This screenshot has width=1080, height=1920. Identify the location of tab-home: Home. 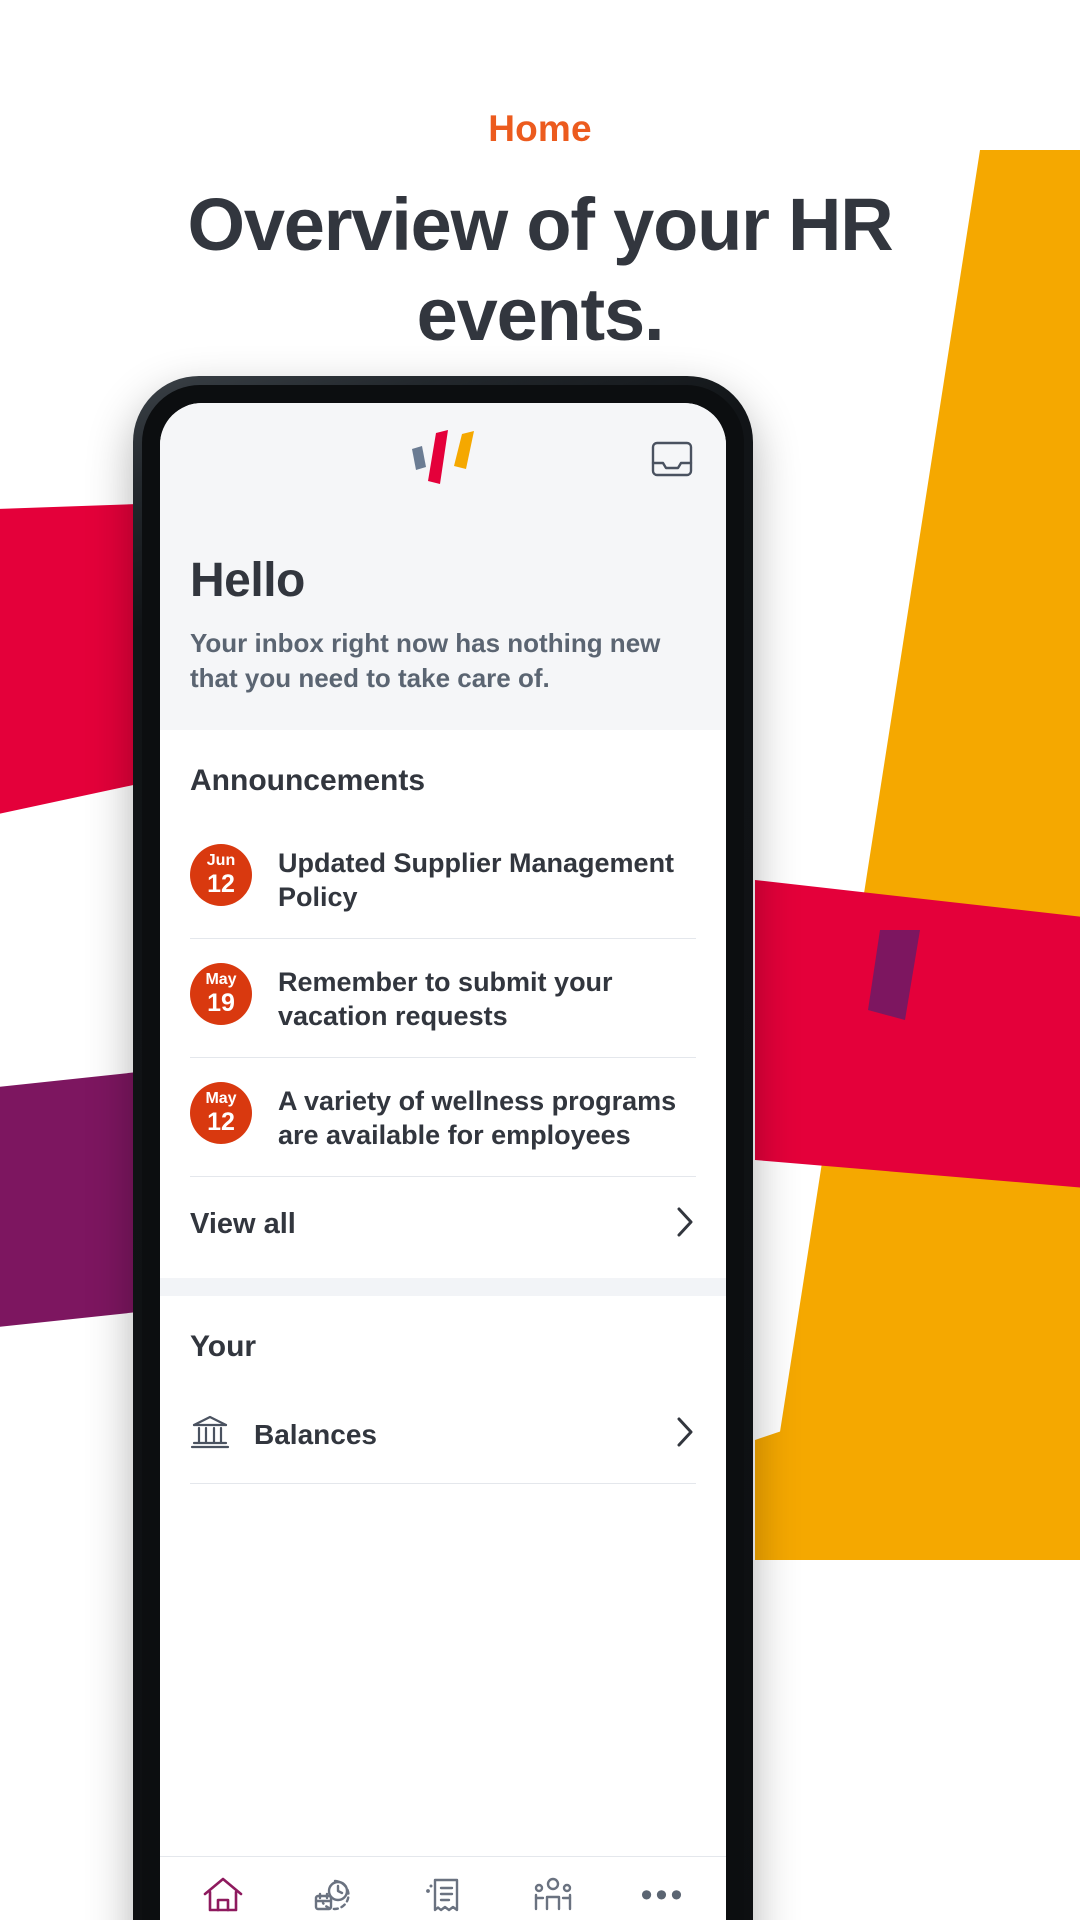
(223, 1897).